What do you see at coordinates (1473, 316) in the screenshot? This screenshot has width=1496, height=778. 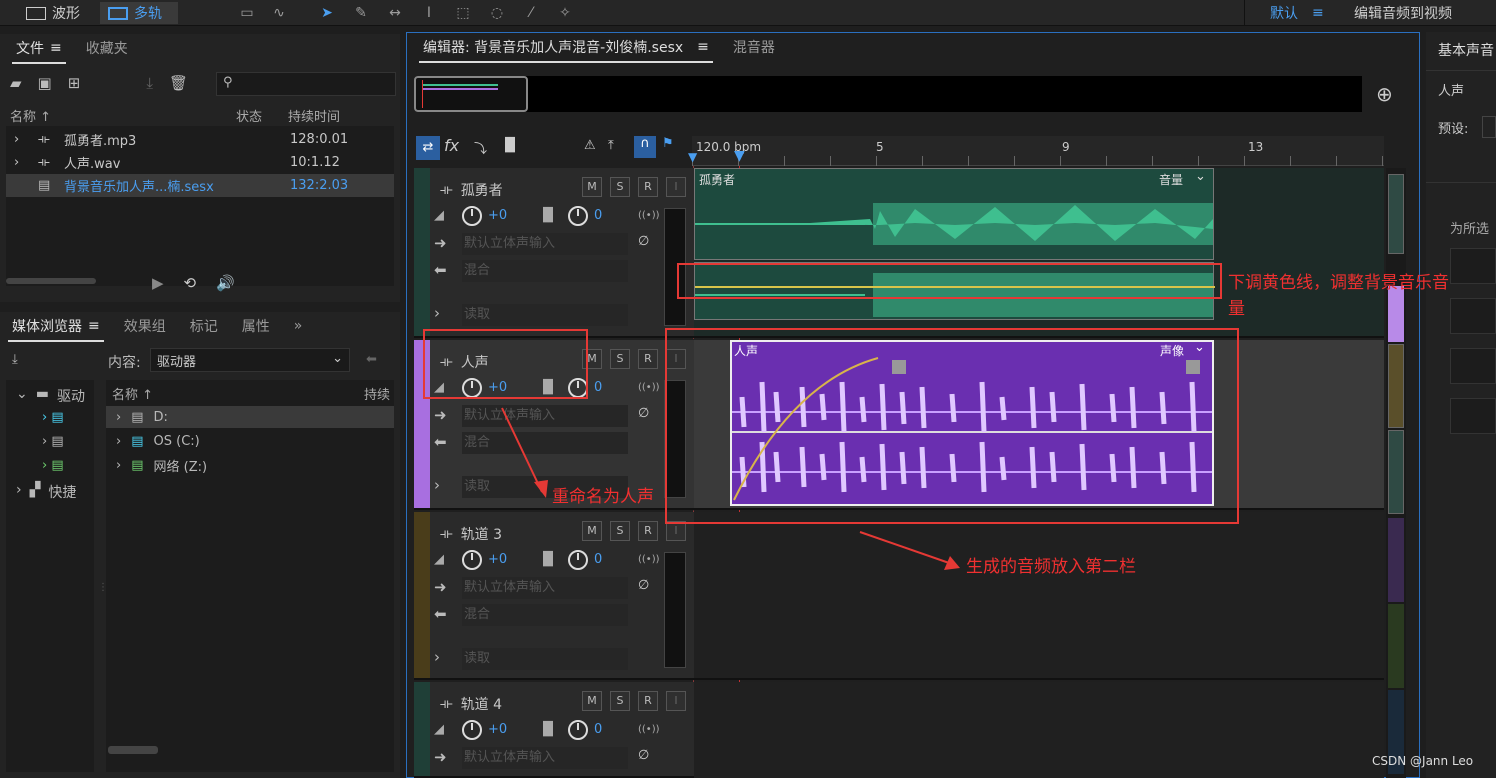 I see `music-button` at bounding box center [1473, 316].